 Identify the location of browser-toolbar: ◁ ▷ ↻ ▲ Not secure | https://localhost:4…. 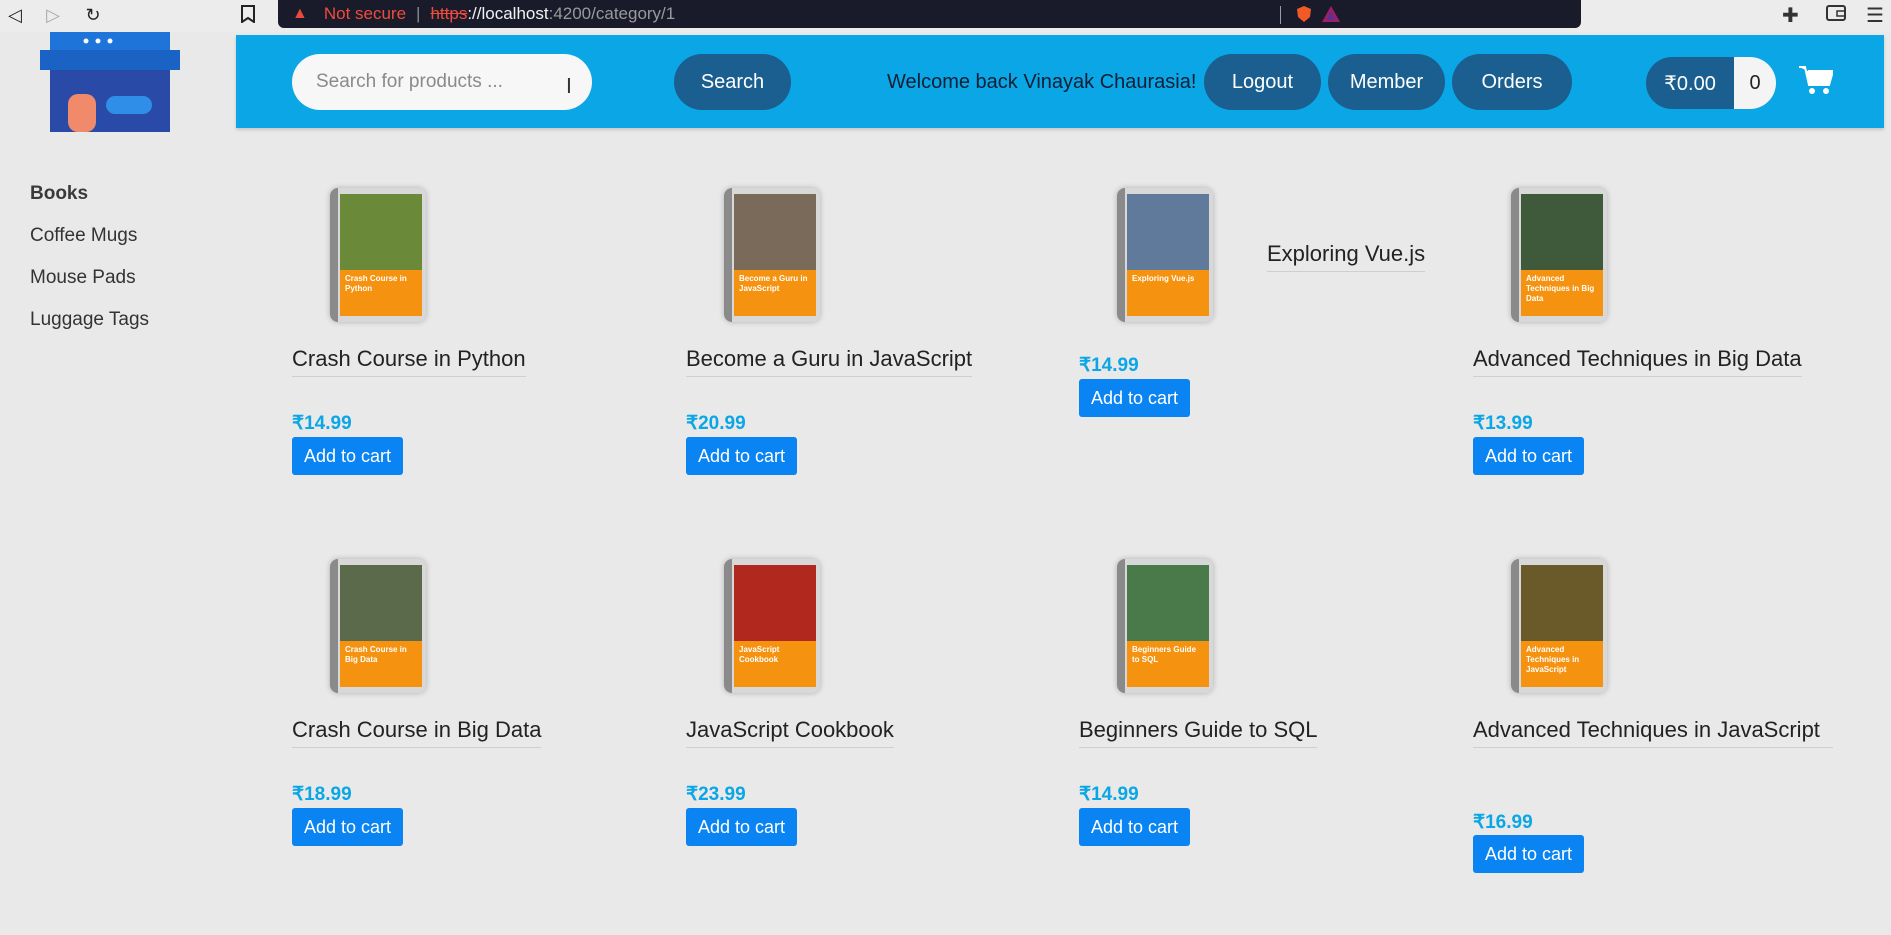
(945, 16).